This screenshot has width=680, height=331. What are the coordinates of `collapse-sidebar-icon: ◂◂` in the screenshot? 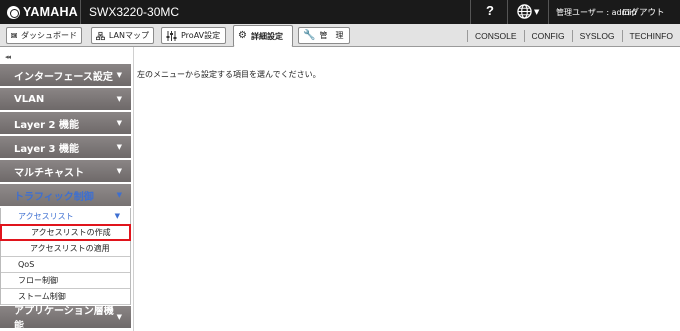 It's located at (8, 57).